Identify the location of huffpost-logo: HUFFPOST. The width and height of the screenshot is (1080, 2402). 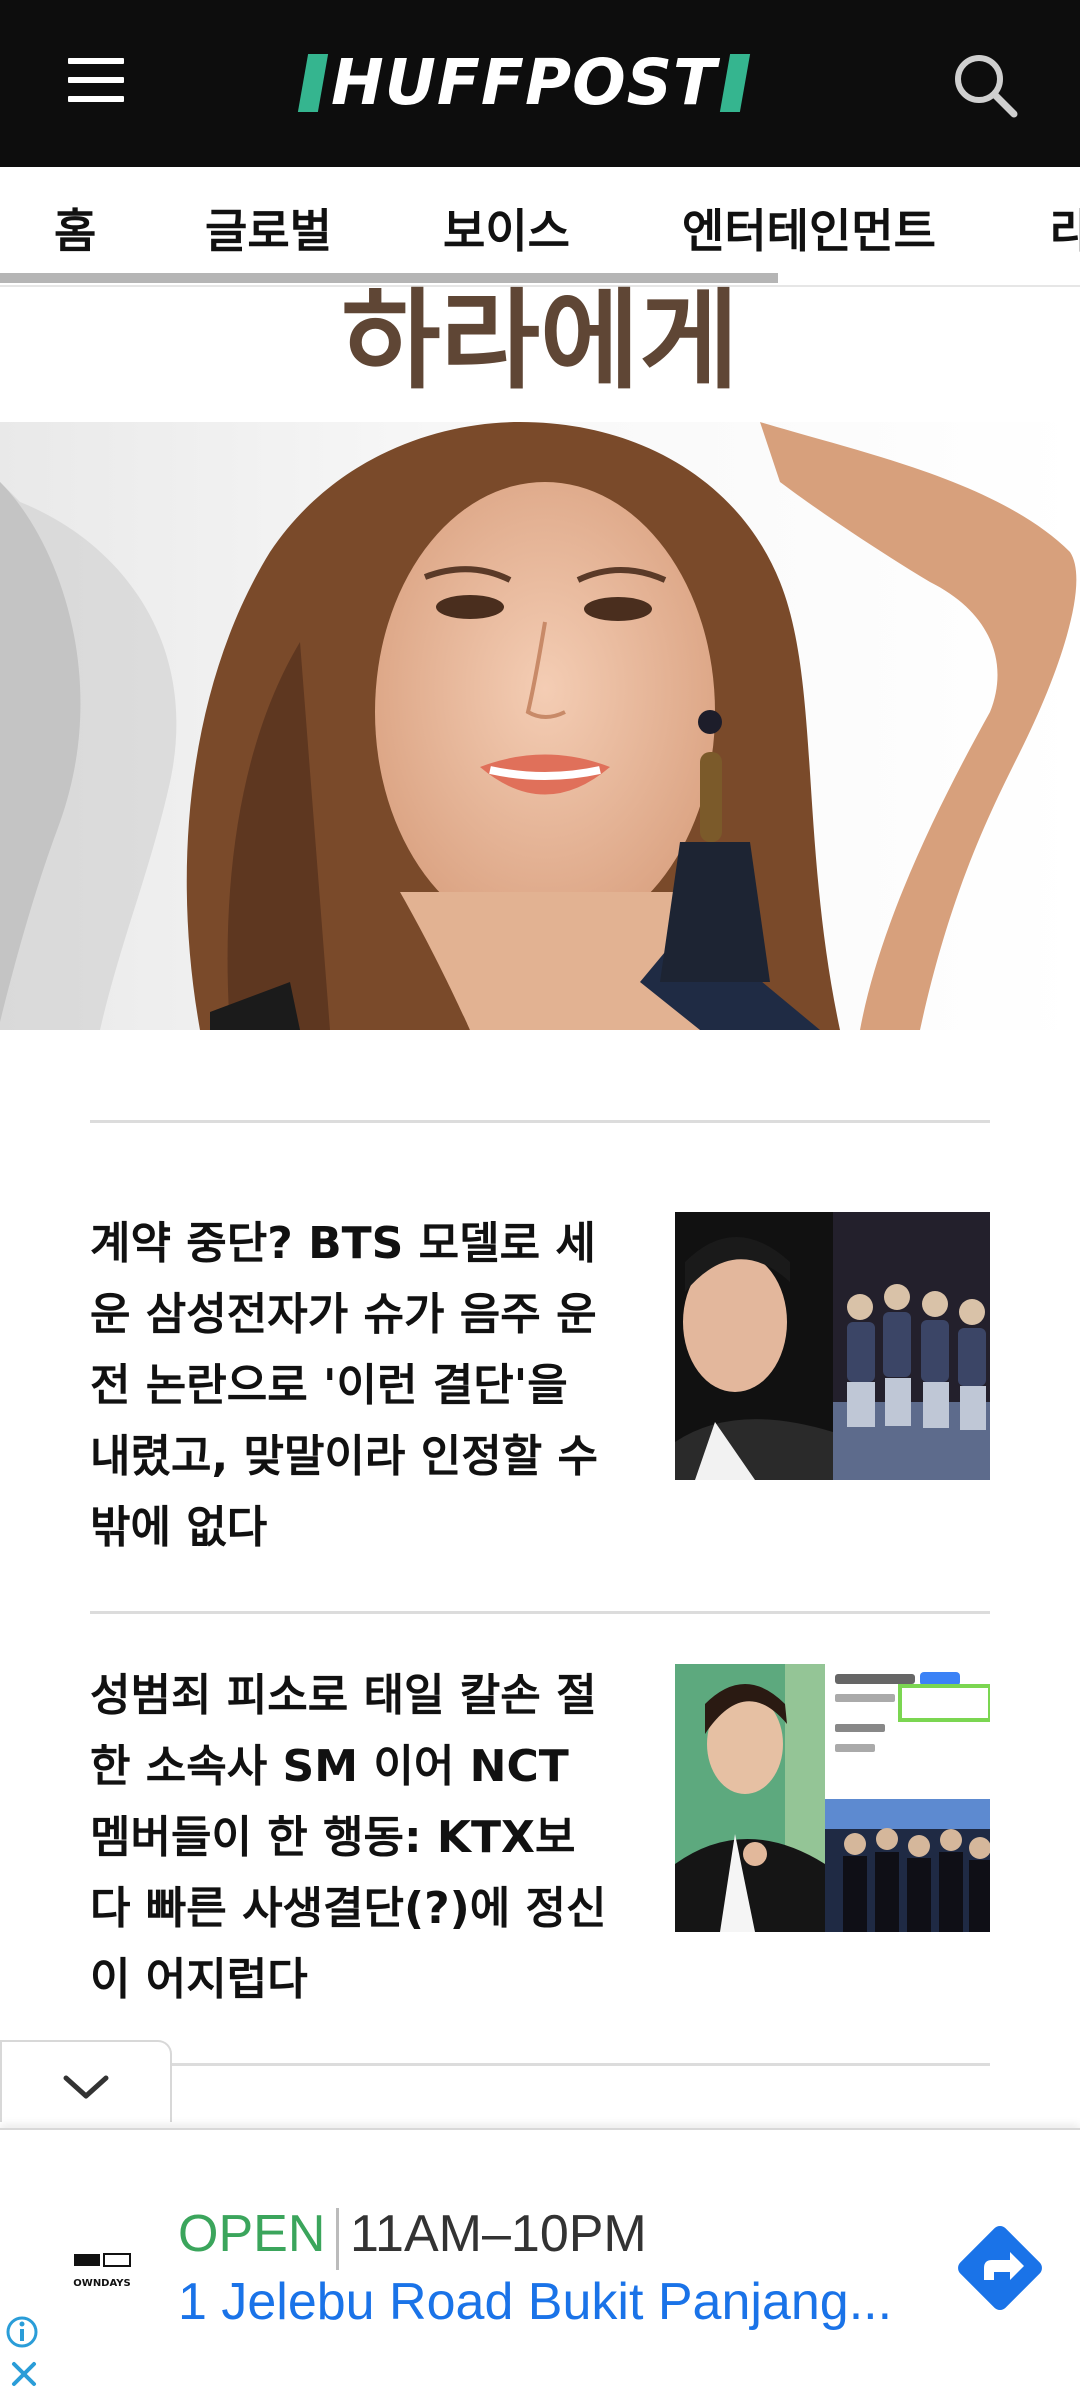
(524, 82).